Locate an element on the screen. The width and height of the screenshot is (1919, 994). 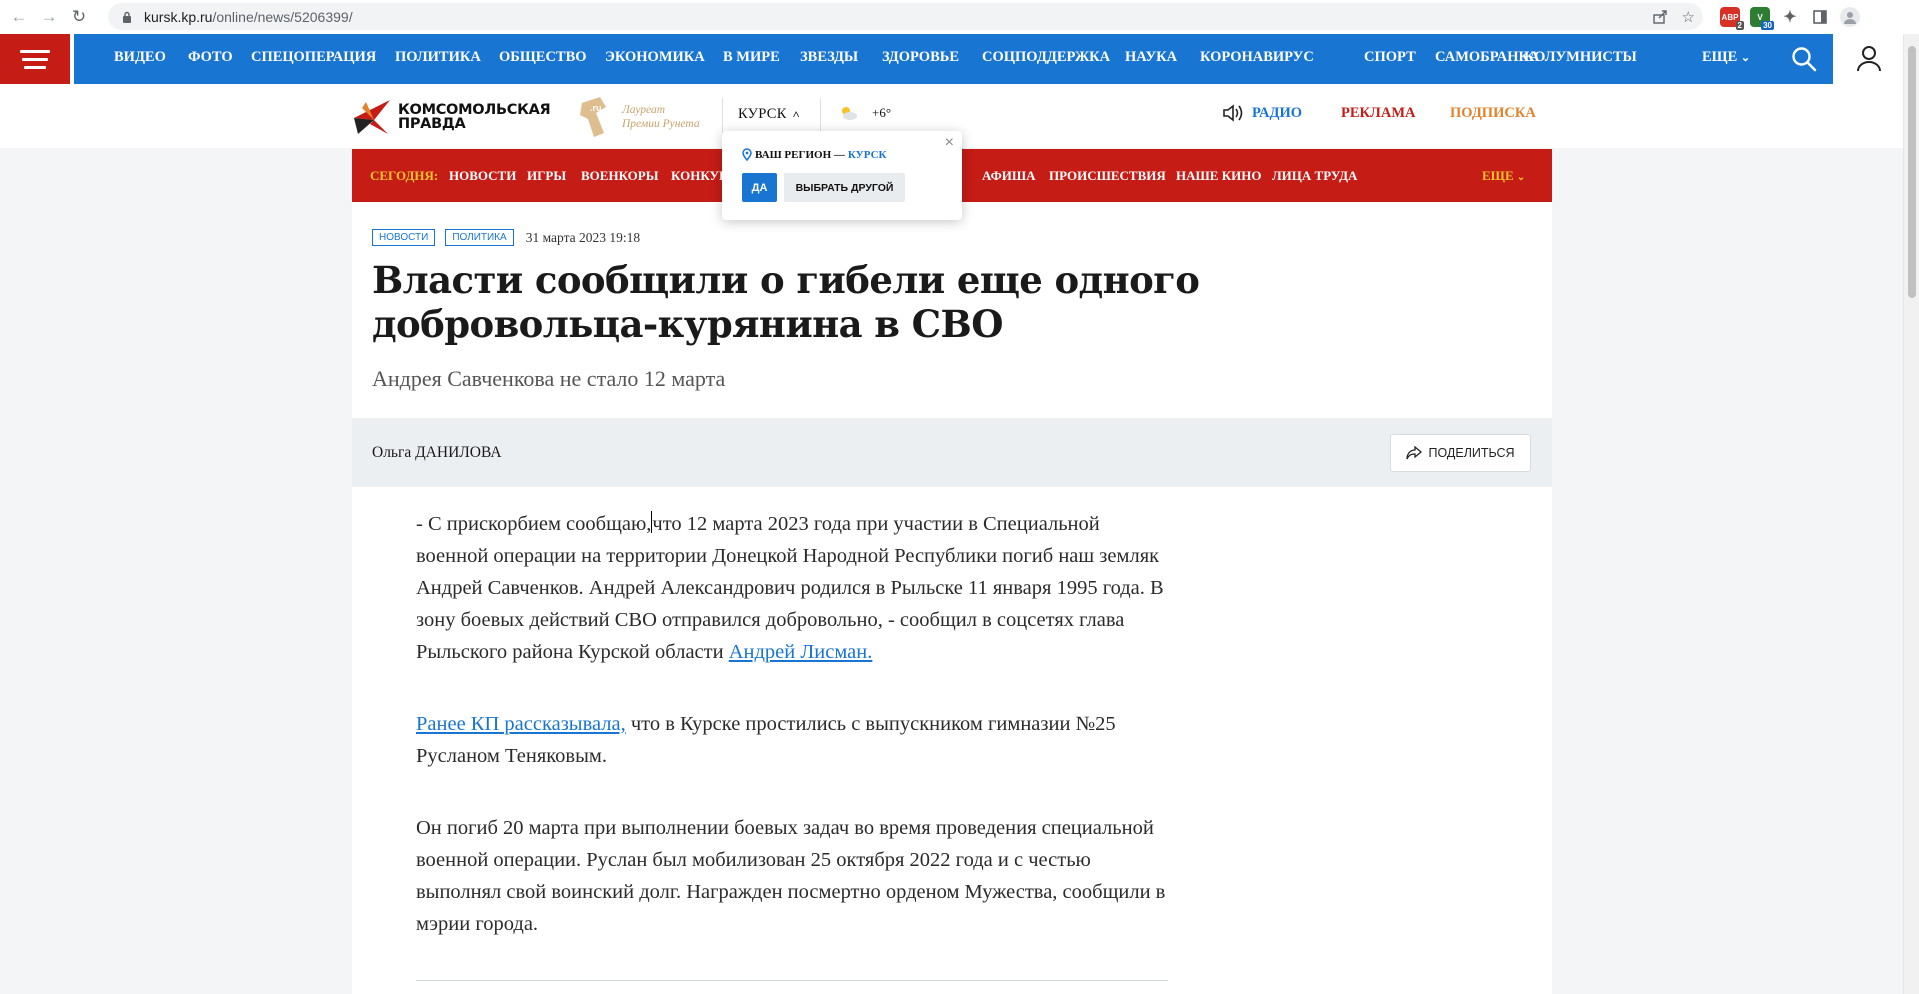
laureat-line2: Премии Рунета is located at coordinates (661, 124).